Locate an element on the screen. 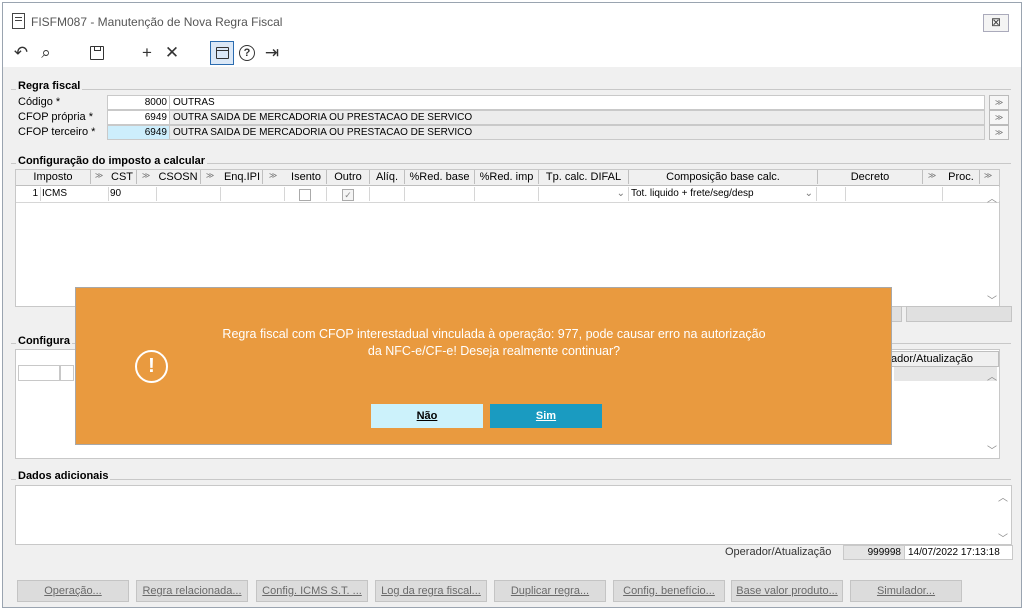  delete-icon: ✕ is located at coordinates (172, 53).